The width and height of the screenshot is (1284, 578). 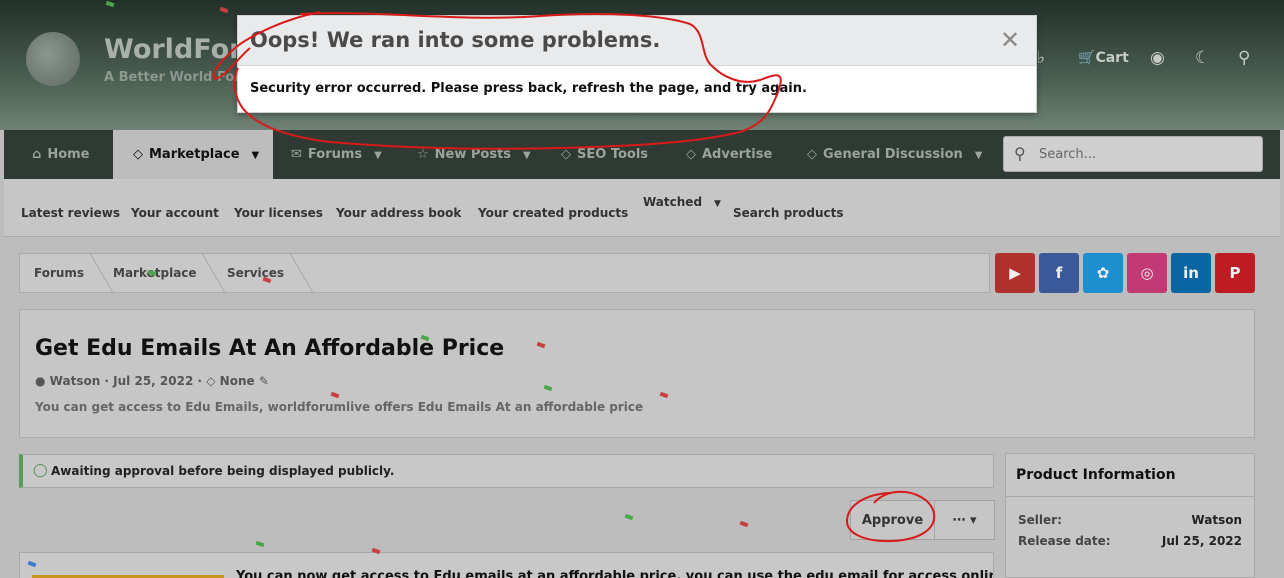 I want to click on chat-icon: ✉, so click(x=296, y=154).